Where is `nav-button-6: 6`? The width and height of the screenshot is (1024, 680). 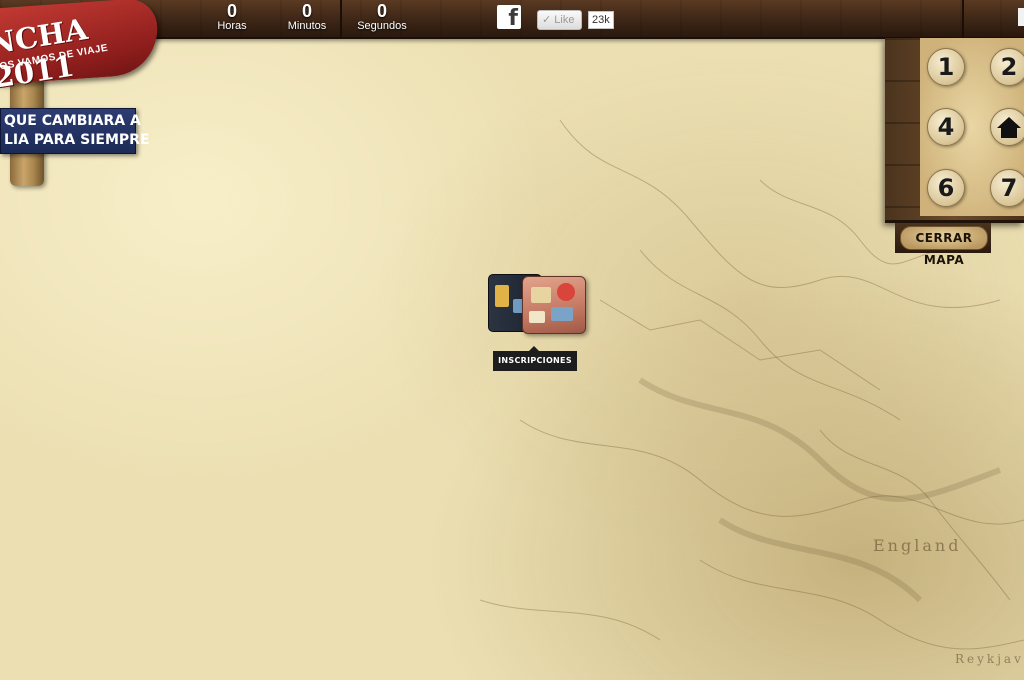
nav-button-6: 6 is located at coordinates (946, 188).